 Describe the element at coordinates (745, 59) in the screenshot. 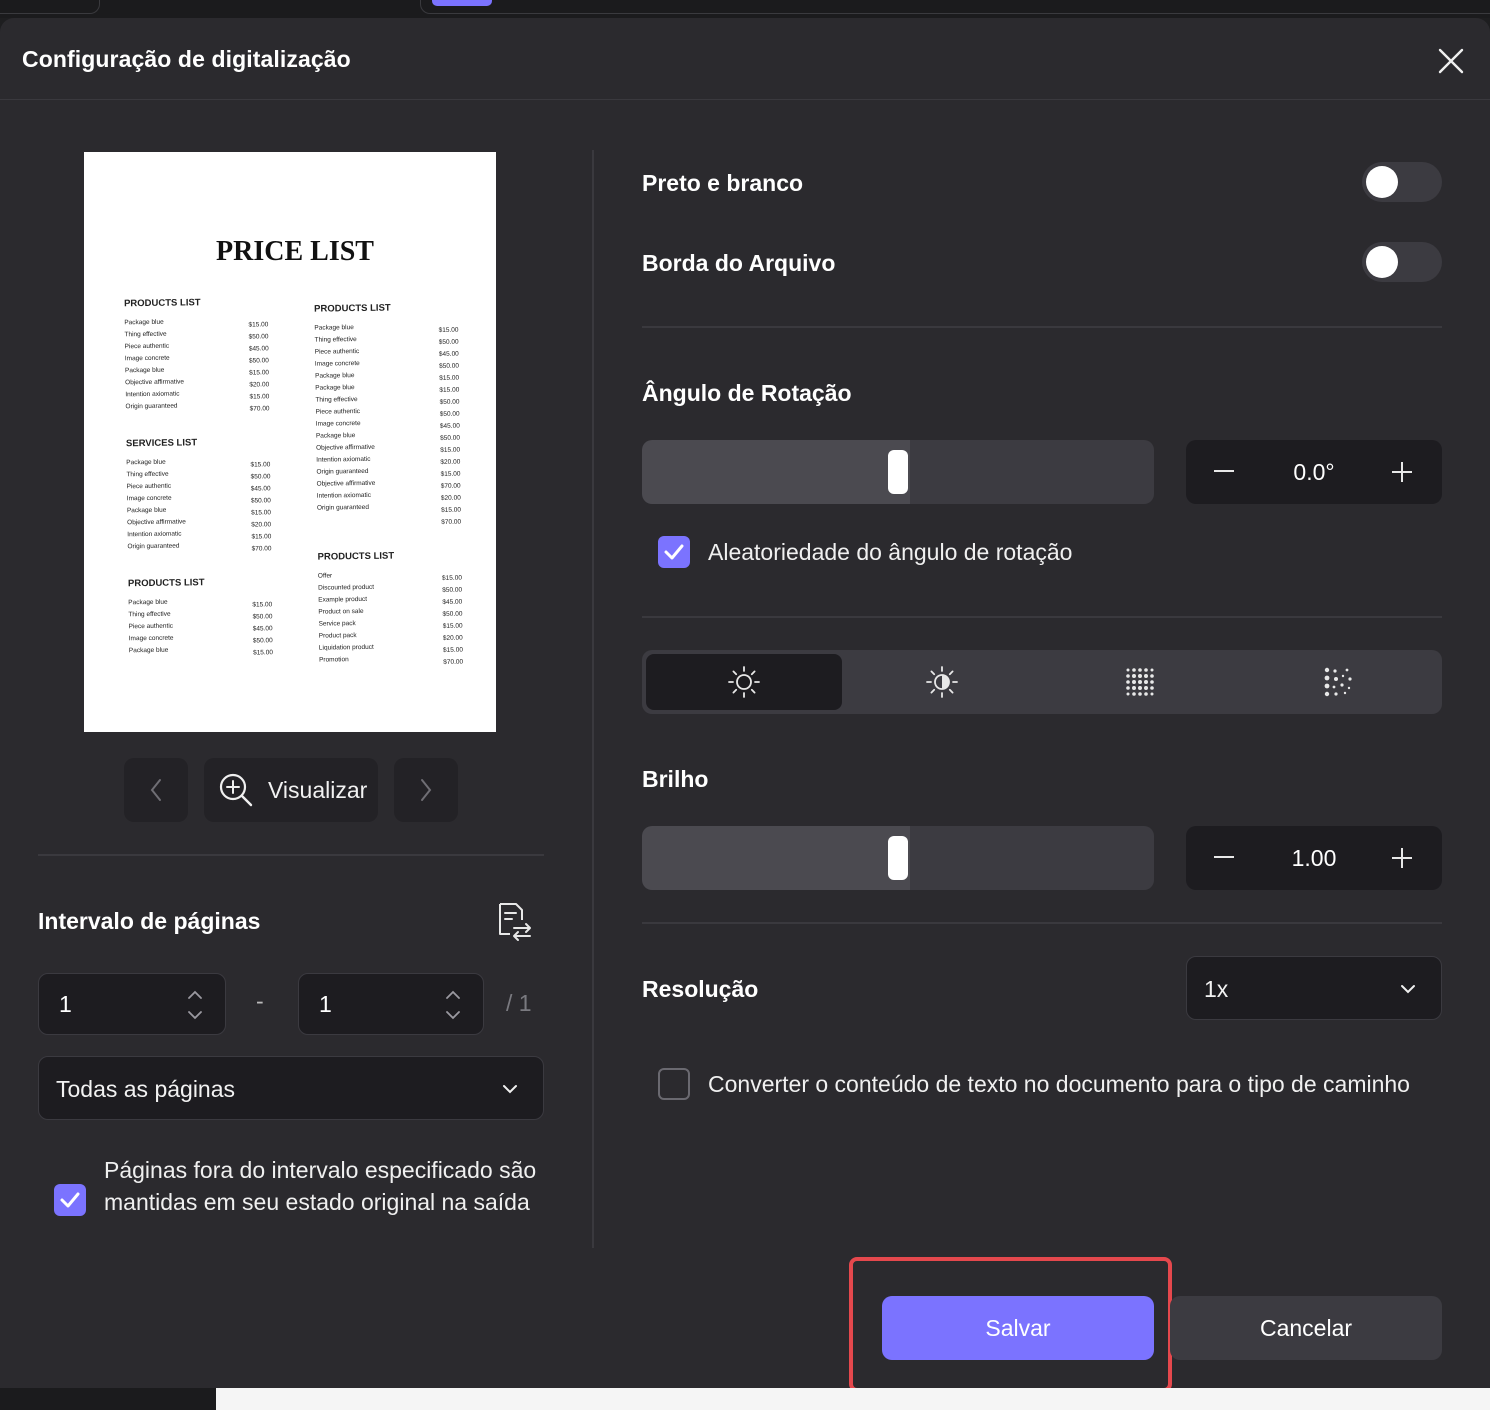

I see `dialog-header: Configuração de digitalização` at that location.